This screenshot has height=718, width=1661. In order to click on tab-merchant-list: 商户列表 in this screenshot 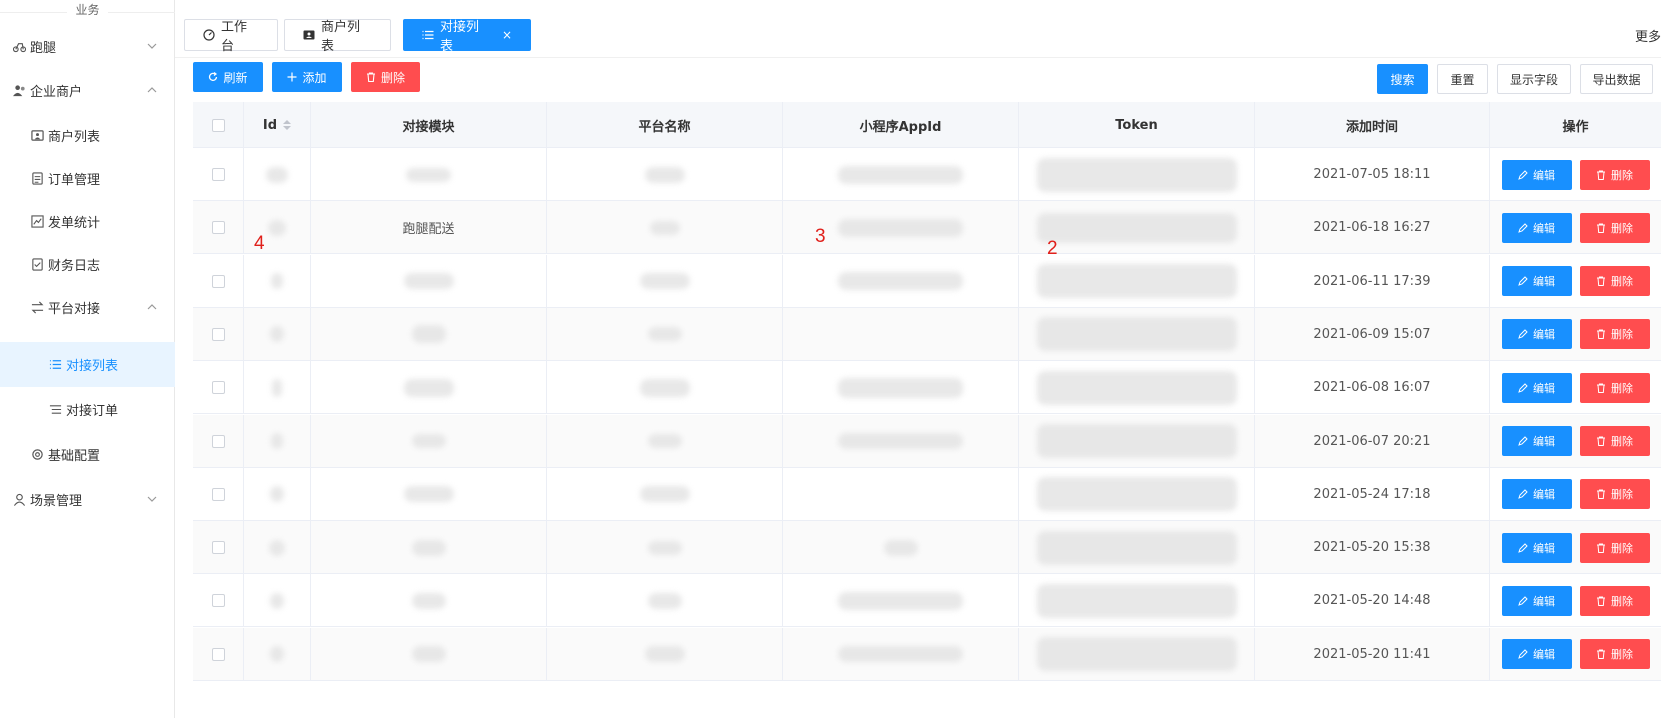, I will do `click(337, 36)`.